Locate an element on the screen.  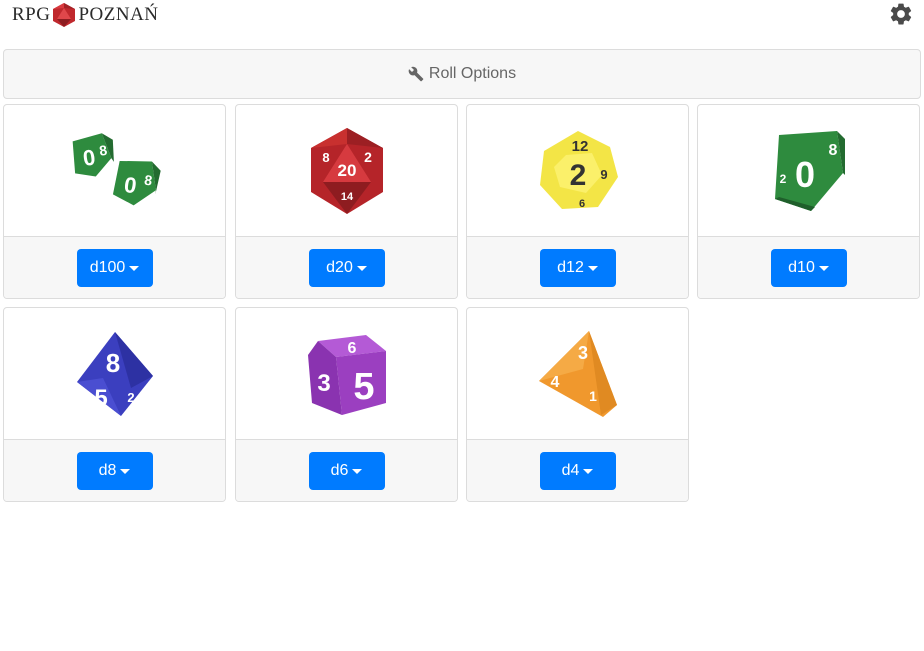
d100-dice-icon: 0 8 0 8 is located at coordinates (115, 171).